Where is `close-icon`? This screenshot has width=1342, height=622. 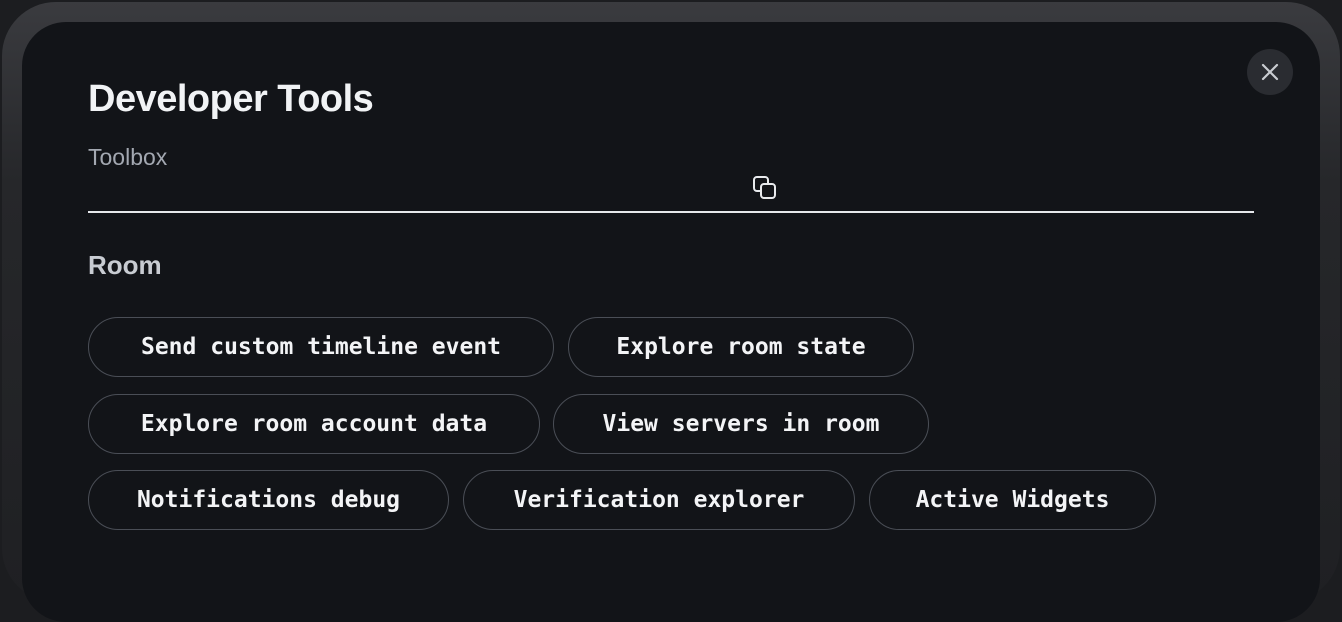
close-icon is located at coordinates (1270, 72).